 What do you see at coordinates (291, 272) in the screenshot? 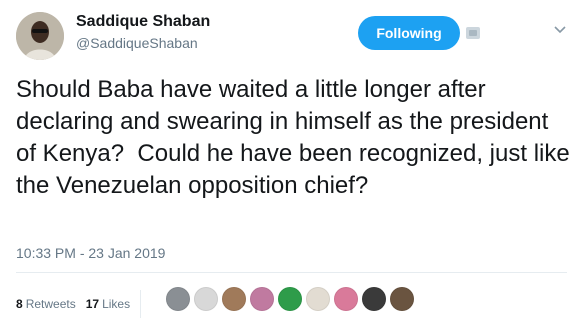
I see `divider` at bounding box center [291, 272].